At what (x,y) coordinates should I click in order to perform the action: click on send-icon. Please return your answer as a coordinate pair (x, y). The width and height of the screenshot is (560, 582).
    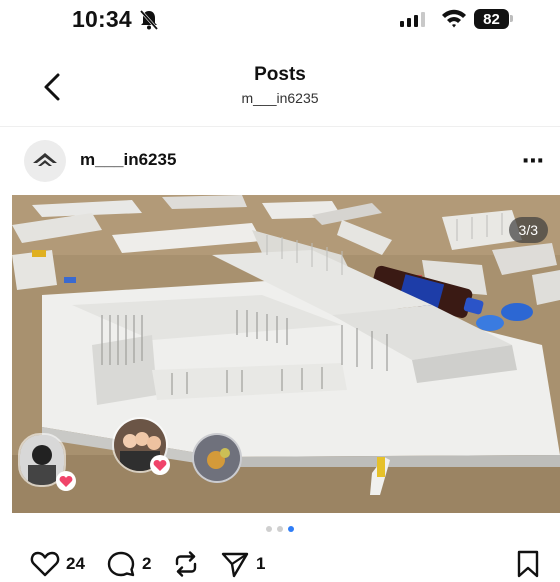
    Looking at the image, I should click on (235, 565).